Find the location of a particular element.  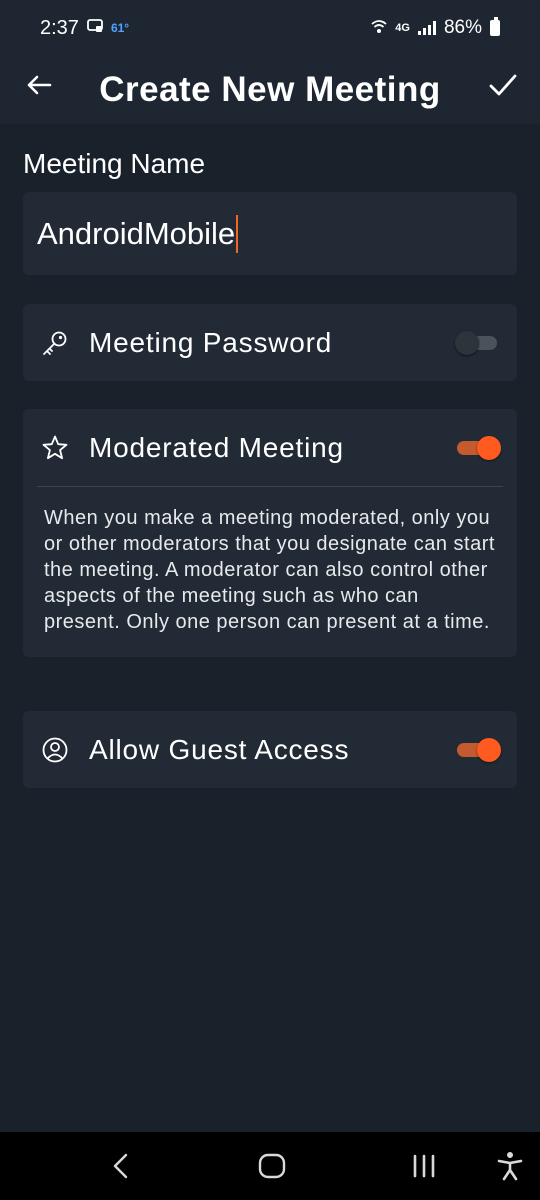

status-right: 4G 86% is located at coordinates (435, 28).